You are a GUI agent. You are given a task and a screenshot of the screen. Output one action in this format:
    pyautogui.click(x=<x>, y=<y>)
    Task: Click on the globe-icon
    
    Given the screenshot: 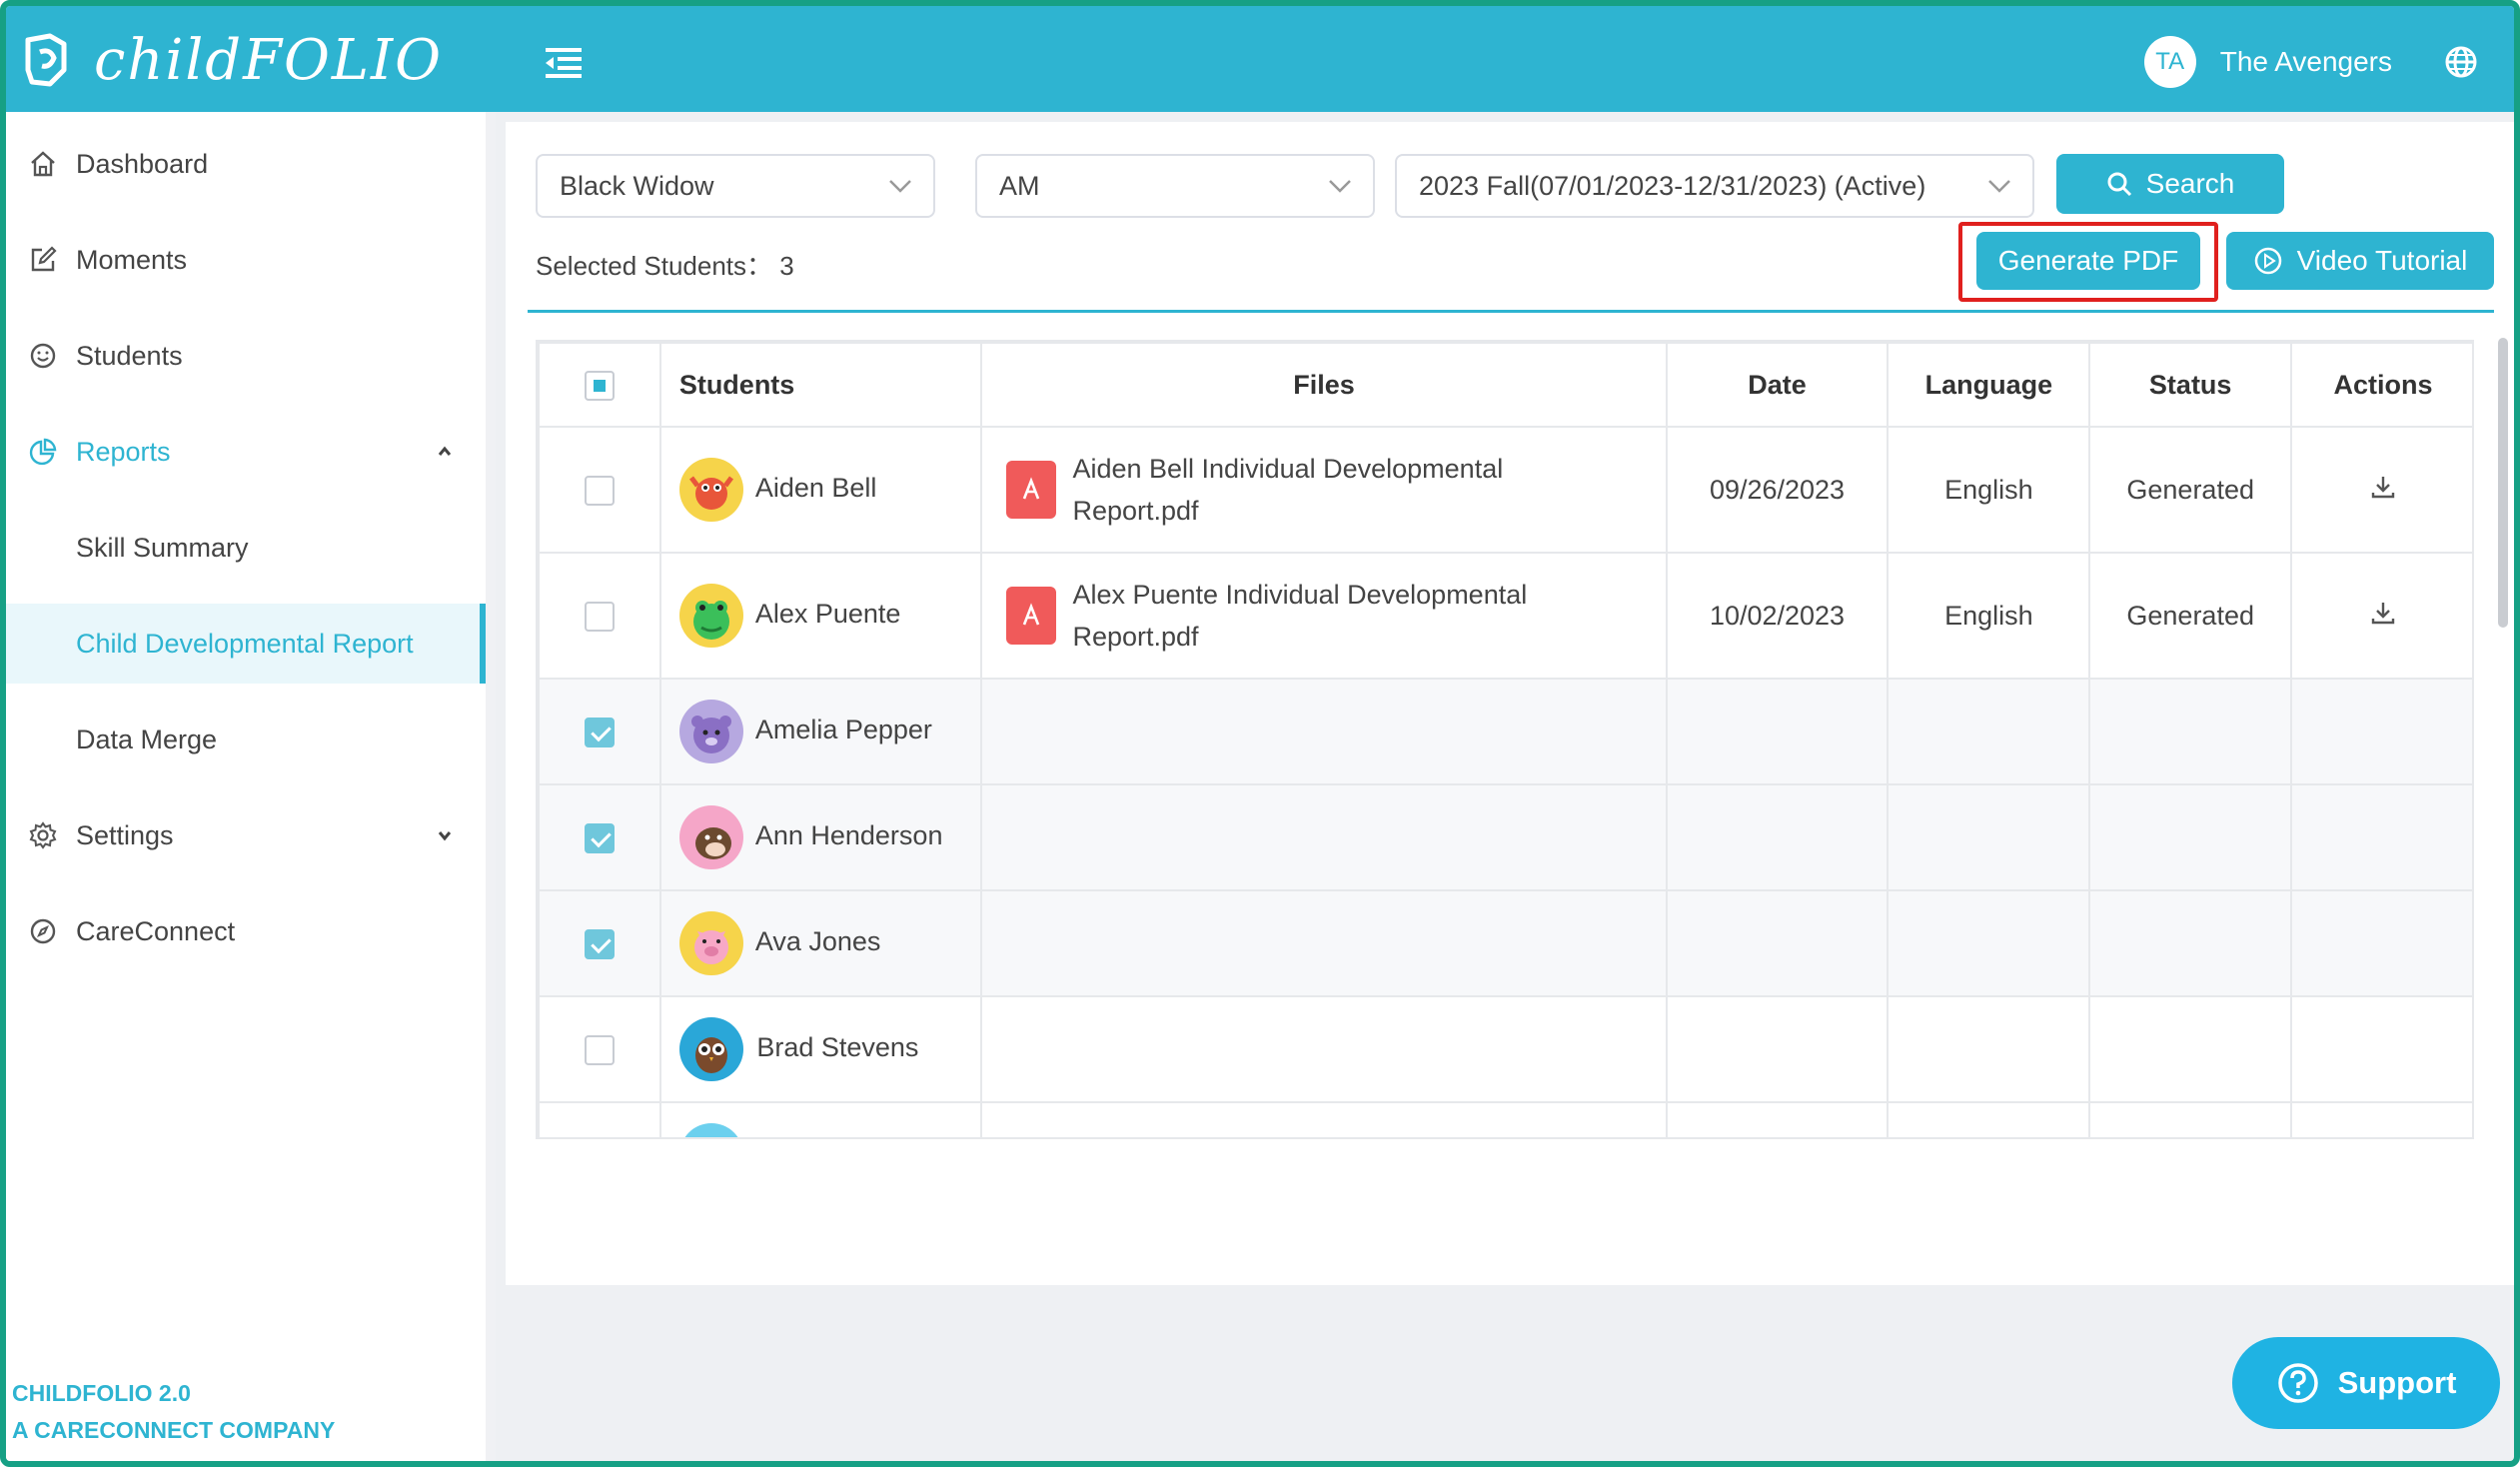 What is the action you would take?
    pyautogui.click(x=2461, y=62)
    